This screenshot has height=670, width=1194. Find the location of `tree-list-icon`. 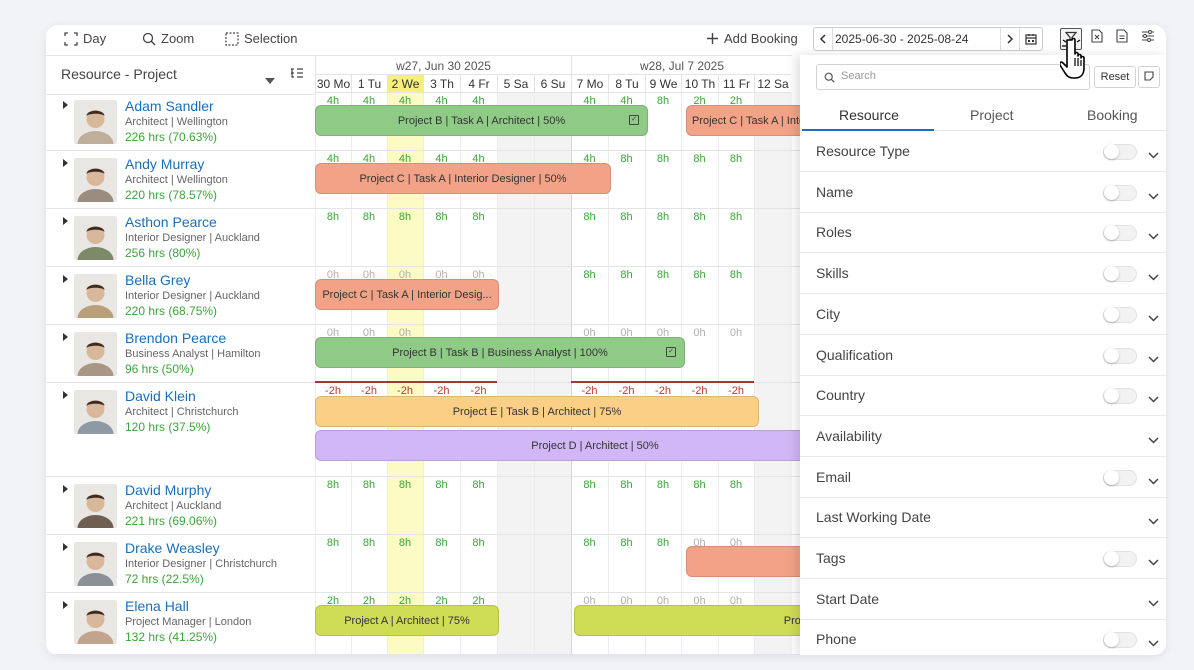

tree-list-icon is located at coordinates (297, 76).